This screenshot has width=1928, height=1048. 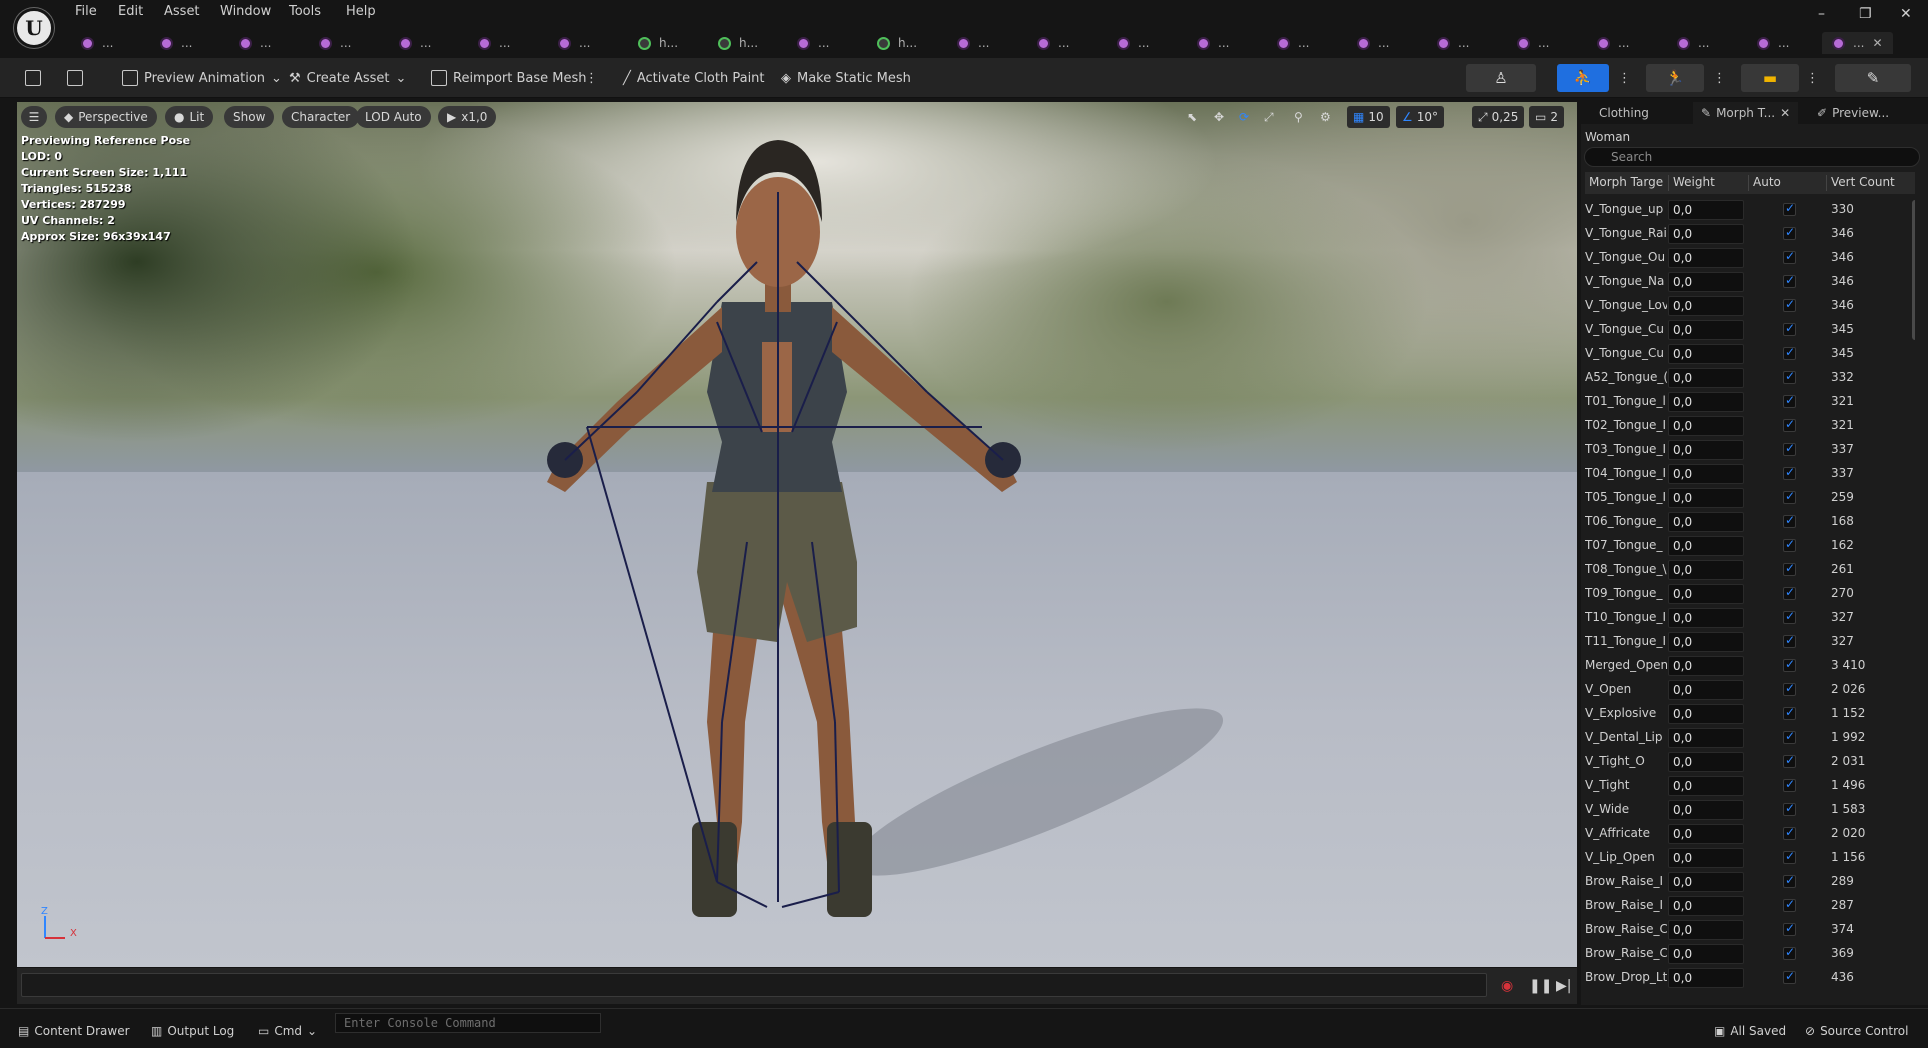 What do you see at coordinates (361, 11) in the screenshot?
I see `menu-help: Help` at bounding box center [361, 11].